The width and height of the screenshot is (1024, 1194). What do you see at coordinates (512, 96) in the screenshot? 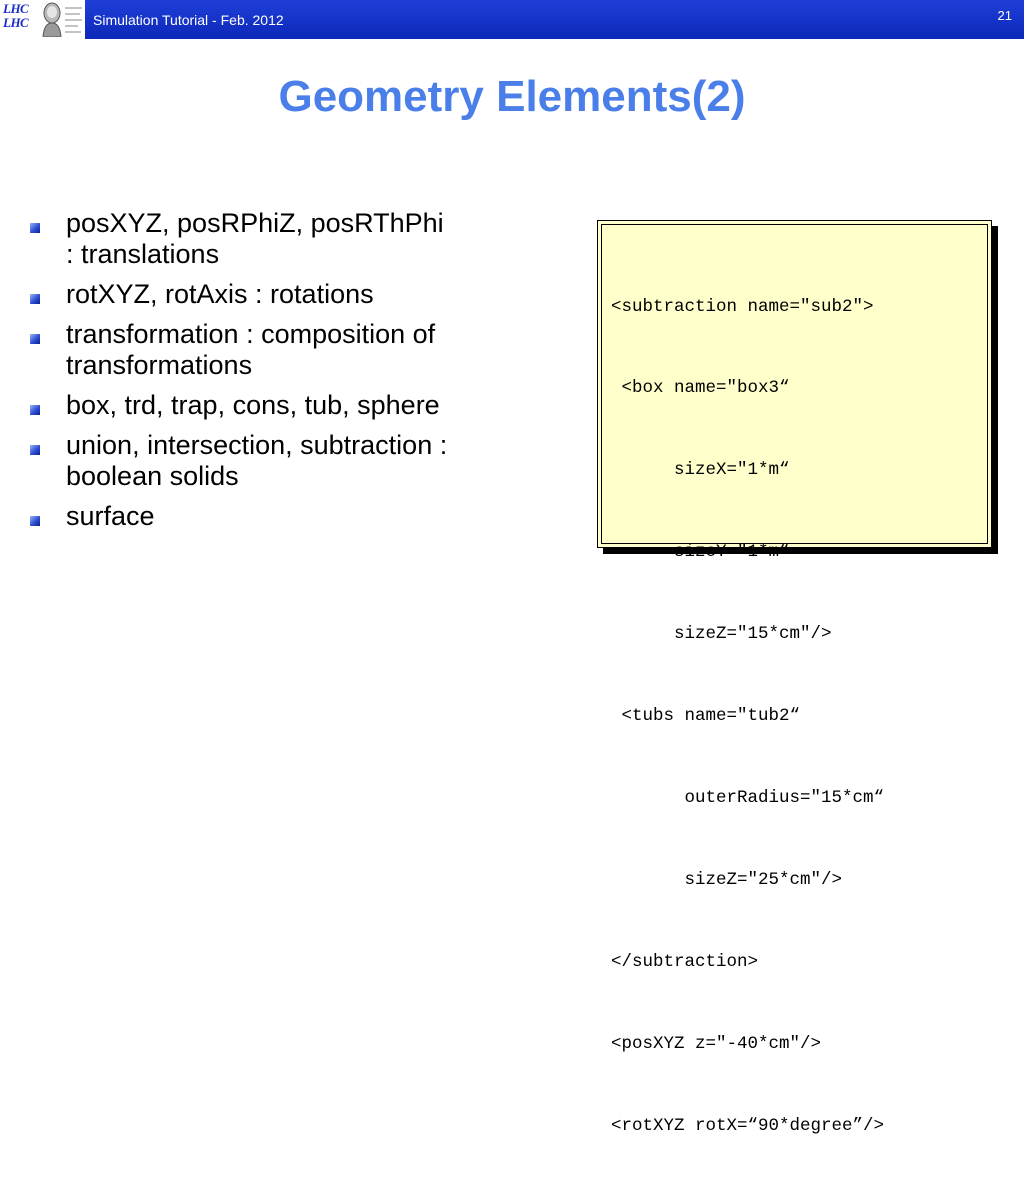
I see `slide-title: Geometry Elements(2)` at bounding box center [512, 96].